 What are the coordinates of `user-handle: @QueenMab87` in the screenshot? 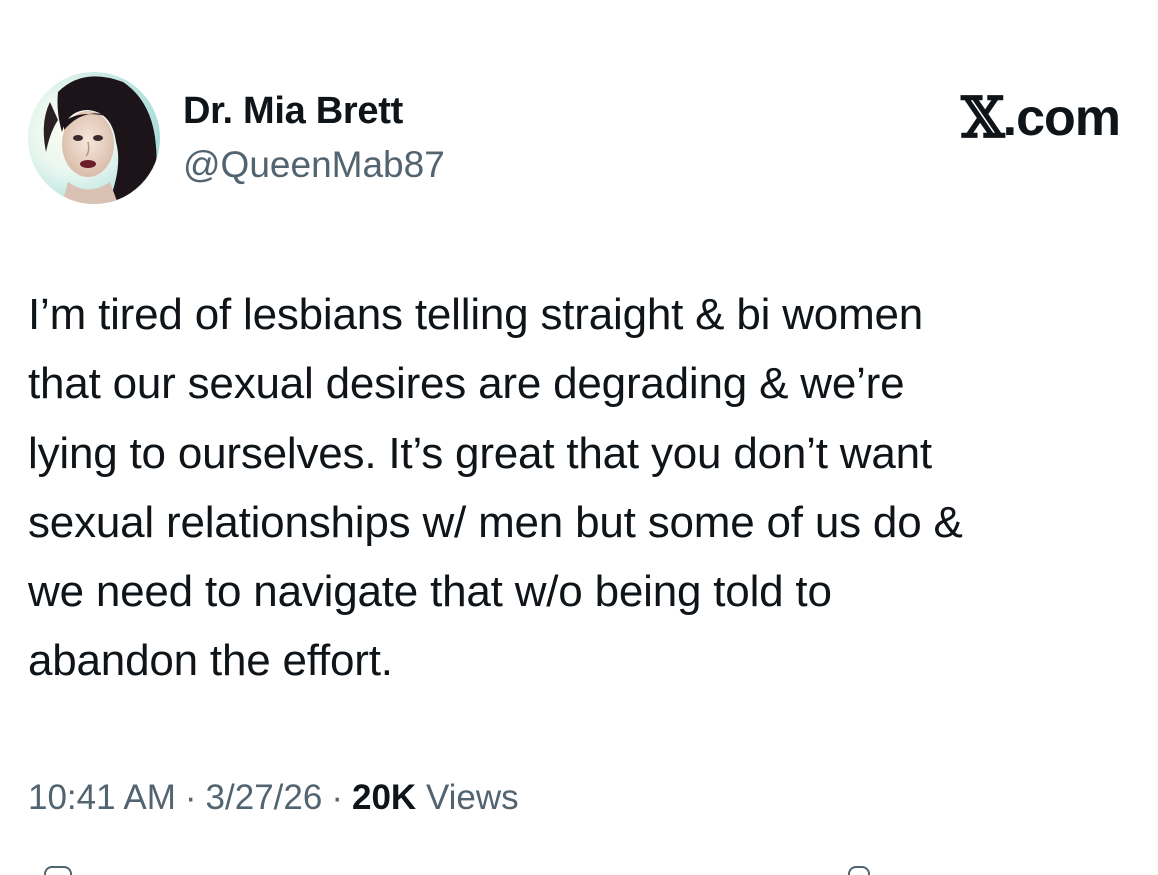 It's located at (314, 165).